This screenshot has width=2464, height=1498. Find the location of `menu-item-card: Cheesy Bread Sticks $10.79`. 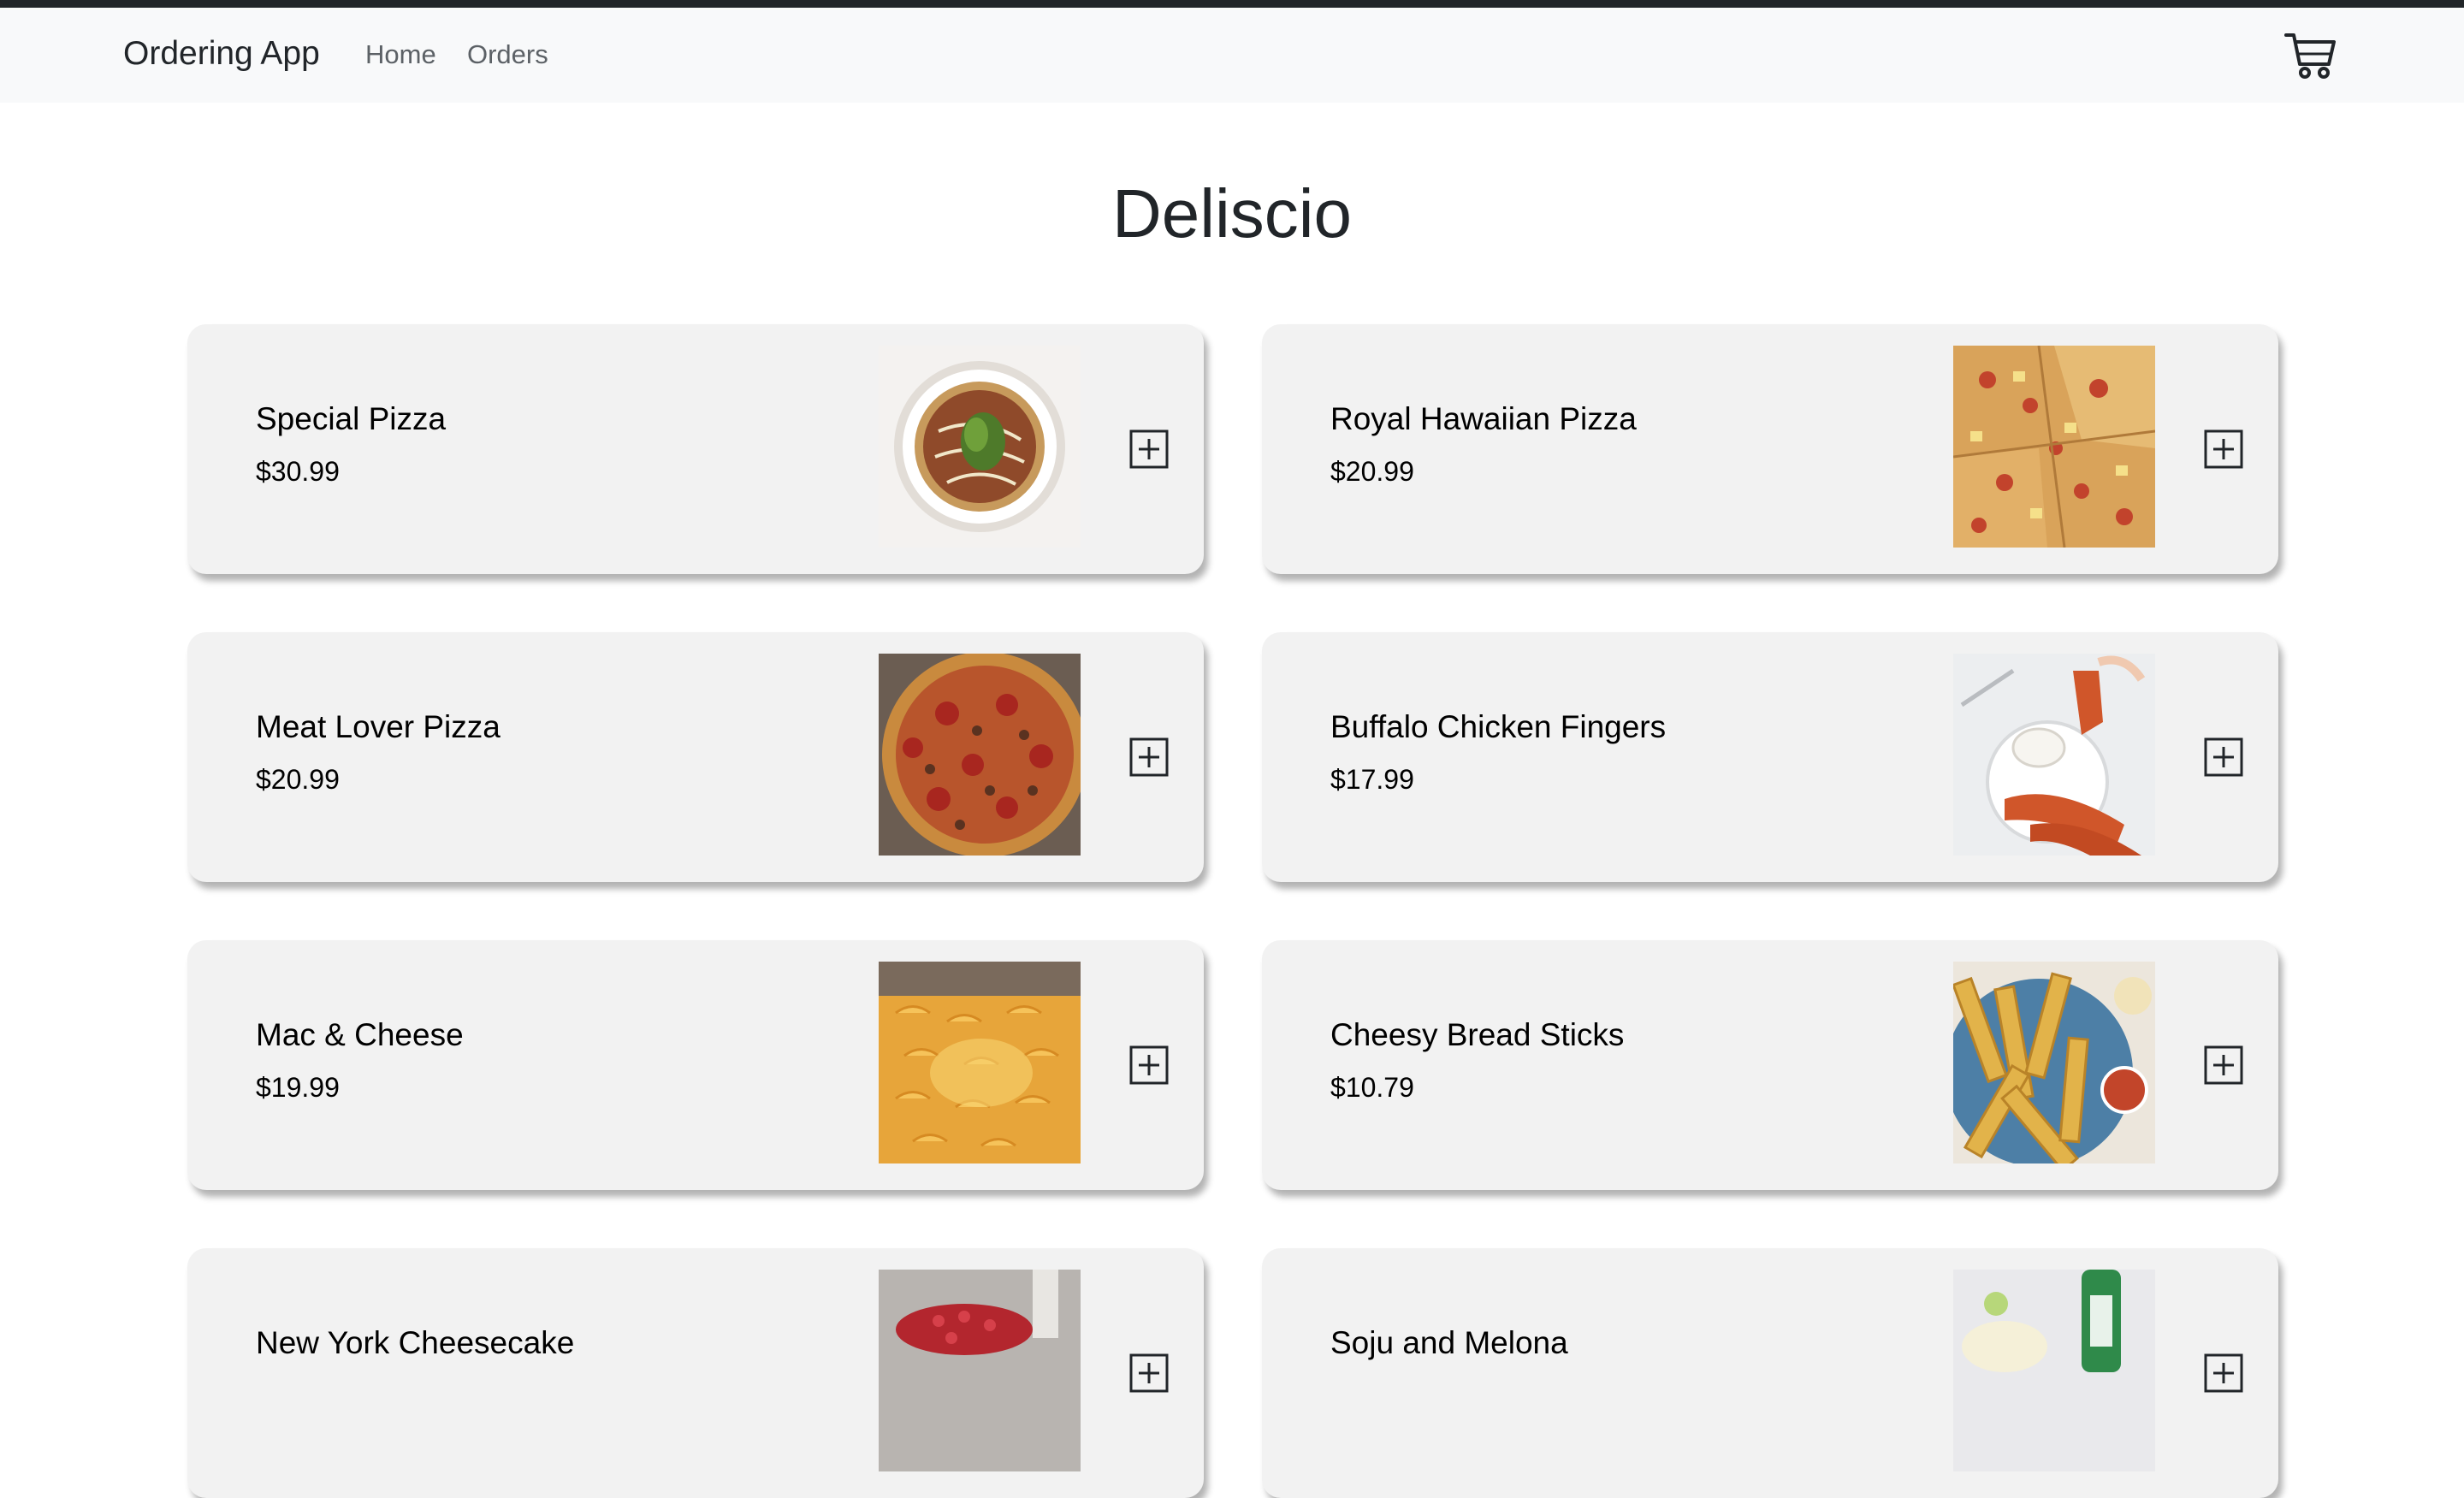

menu-item-card: Cheesy Bread Sticks $10.79 is located at coordinates (1770, 1065).